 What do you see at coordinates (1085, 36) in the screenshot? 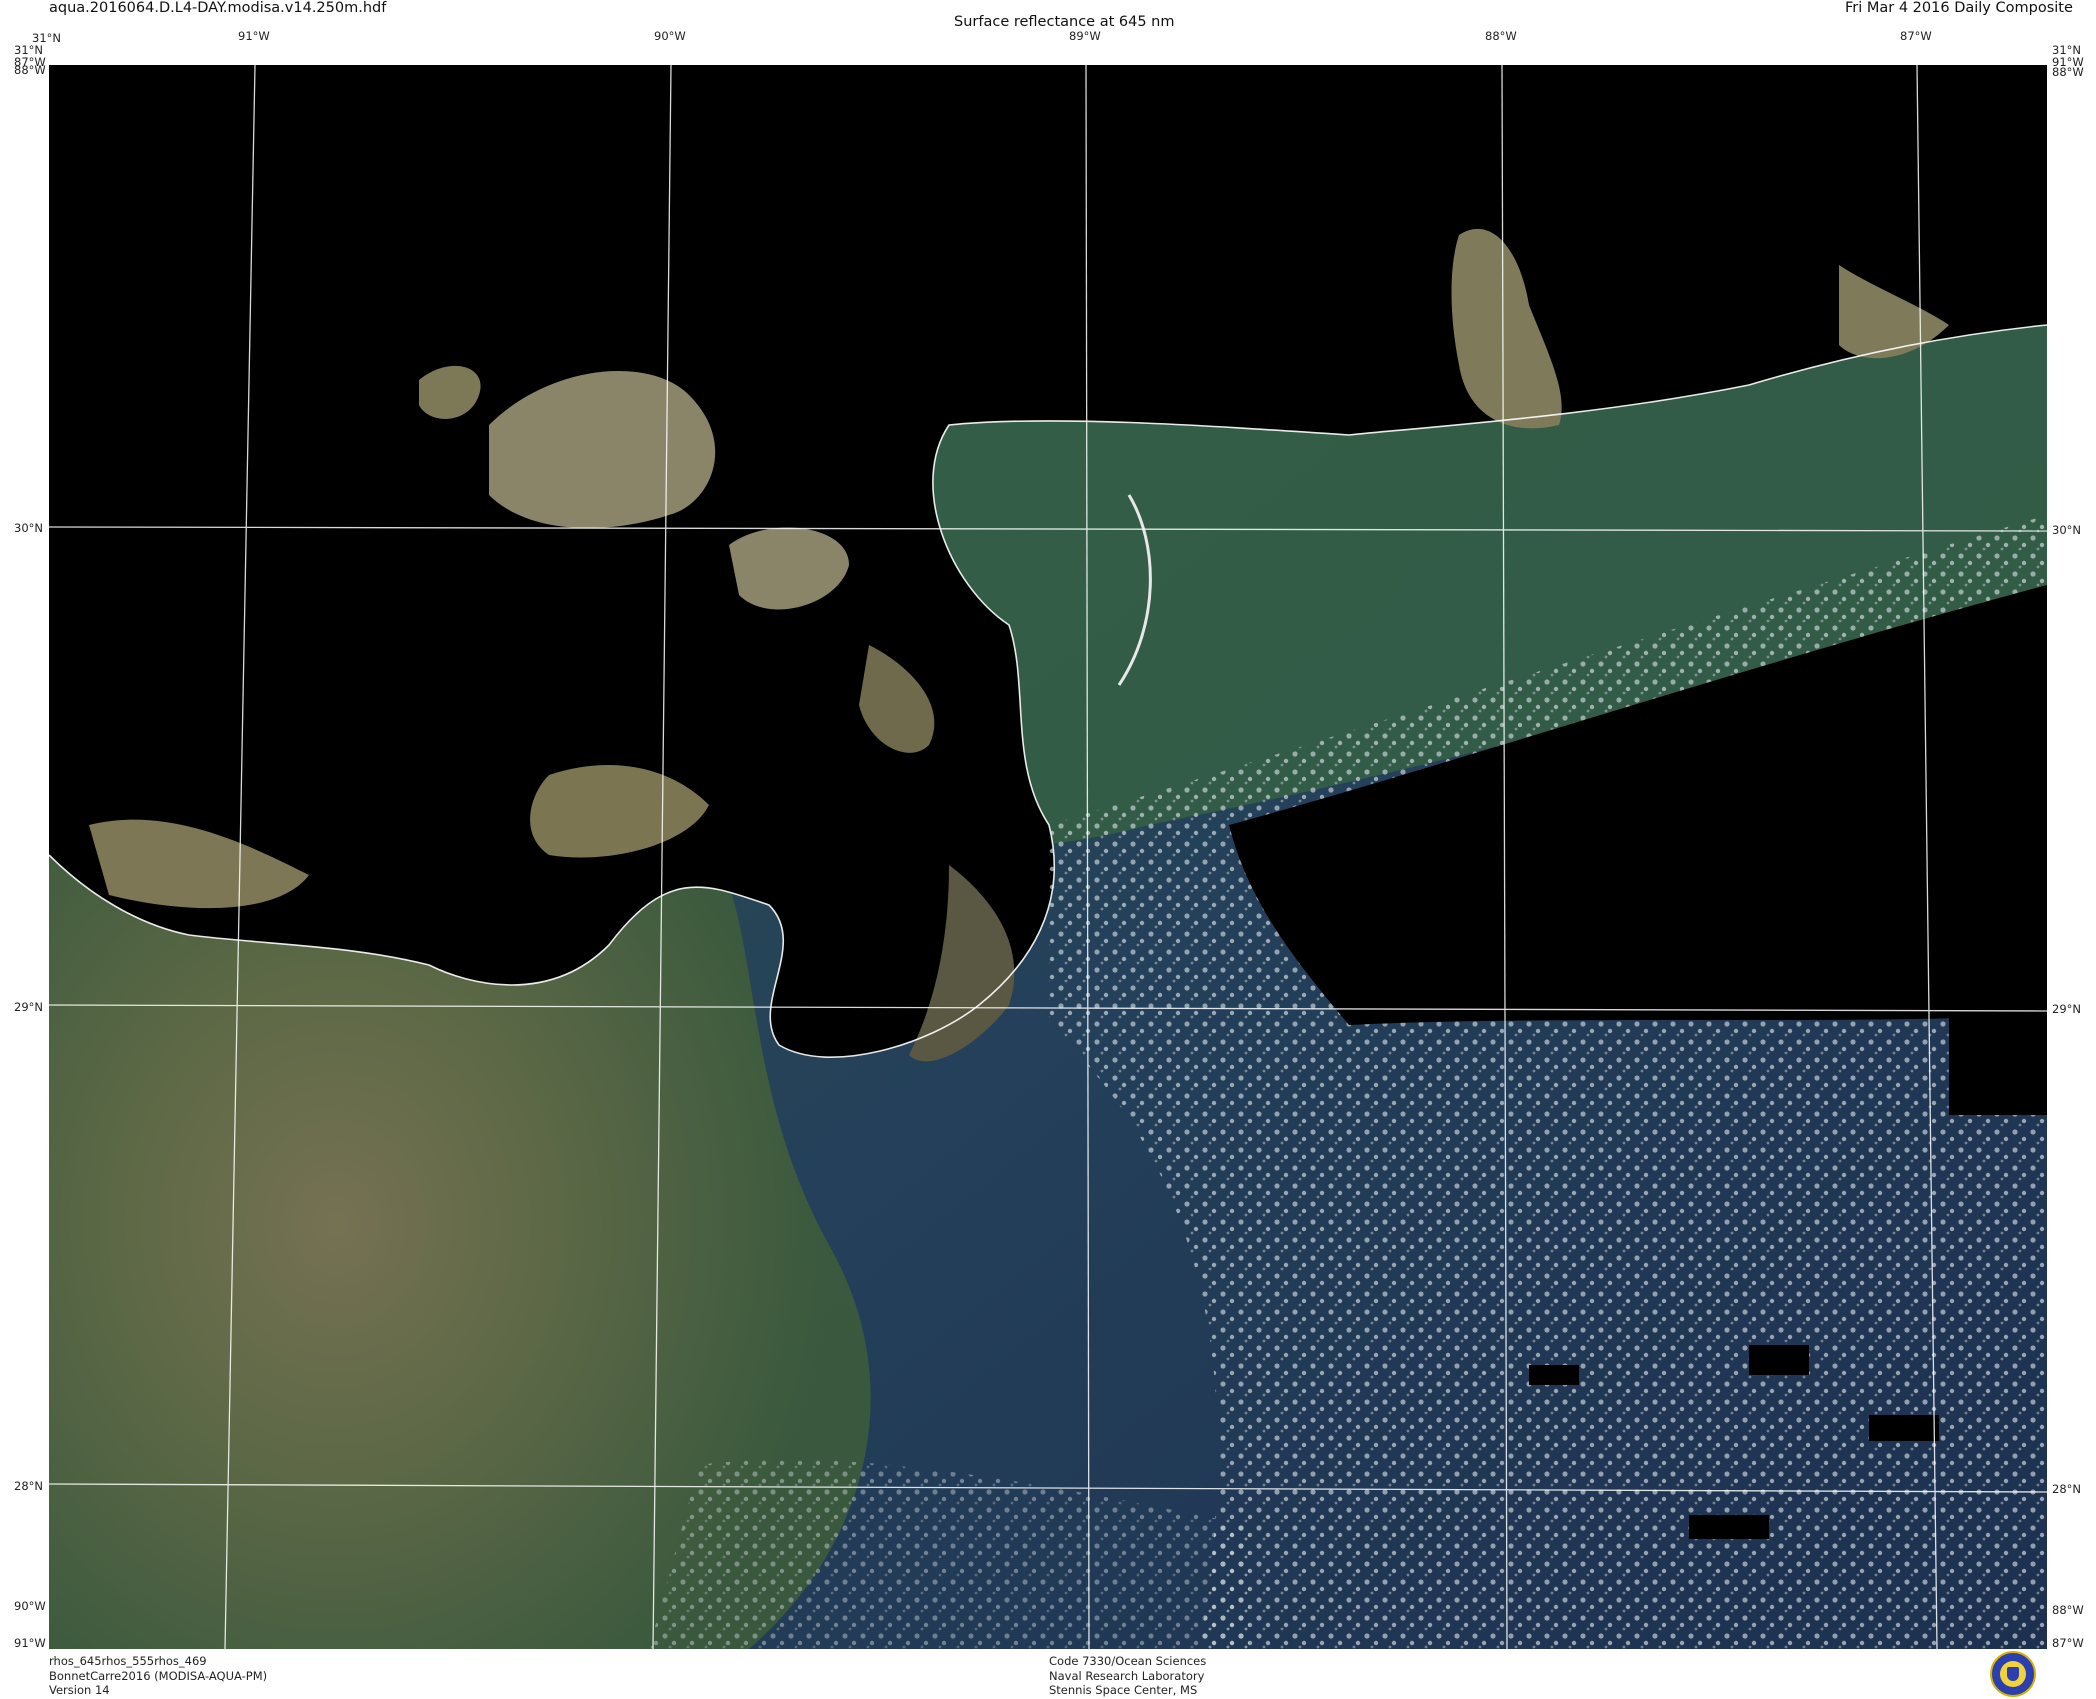
I see `lon-label-89w: 89°W` at bounding box center [1085, 36].